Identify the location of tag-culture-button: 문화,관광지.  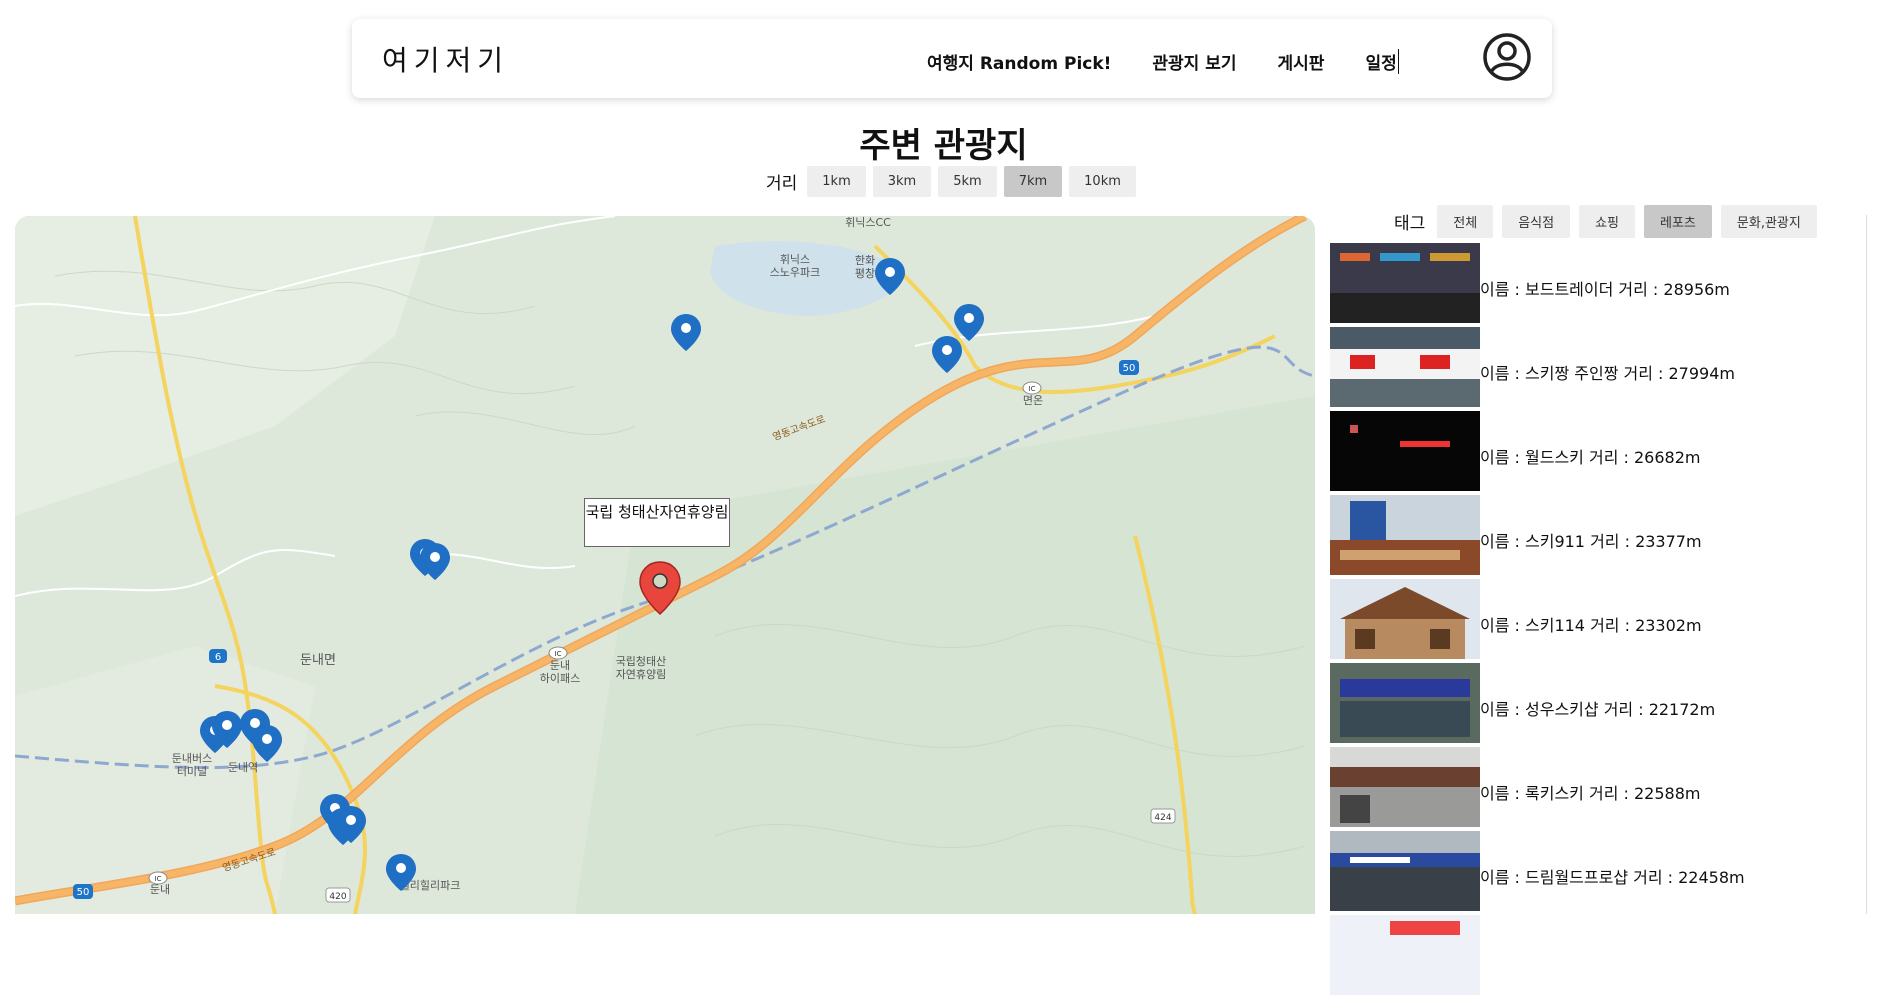
(1768, 221).